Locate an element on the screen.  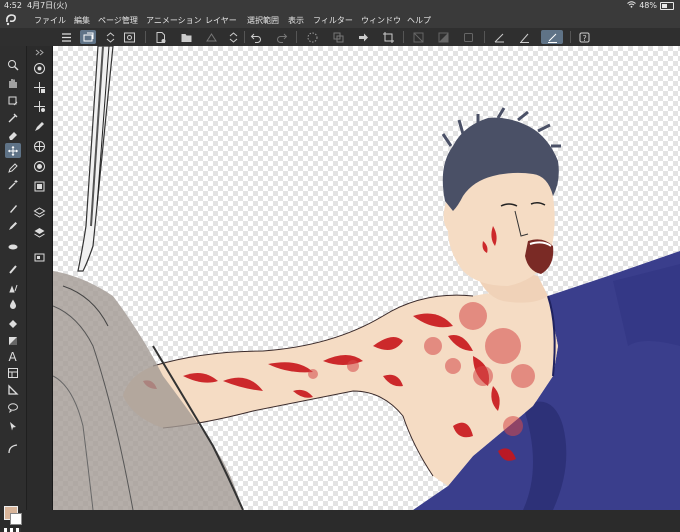
snap-line-icon is located at coordinates (552, 37).